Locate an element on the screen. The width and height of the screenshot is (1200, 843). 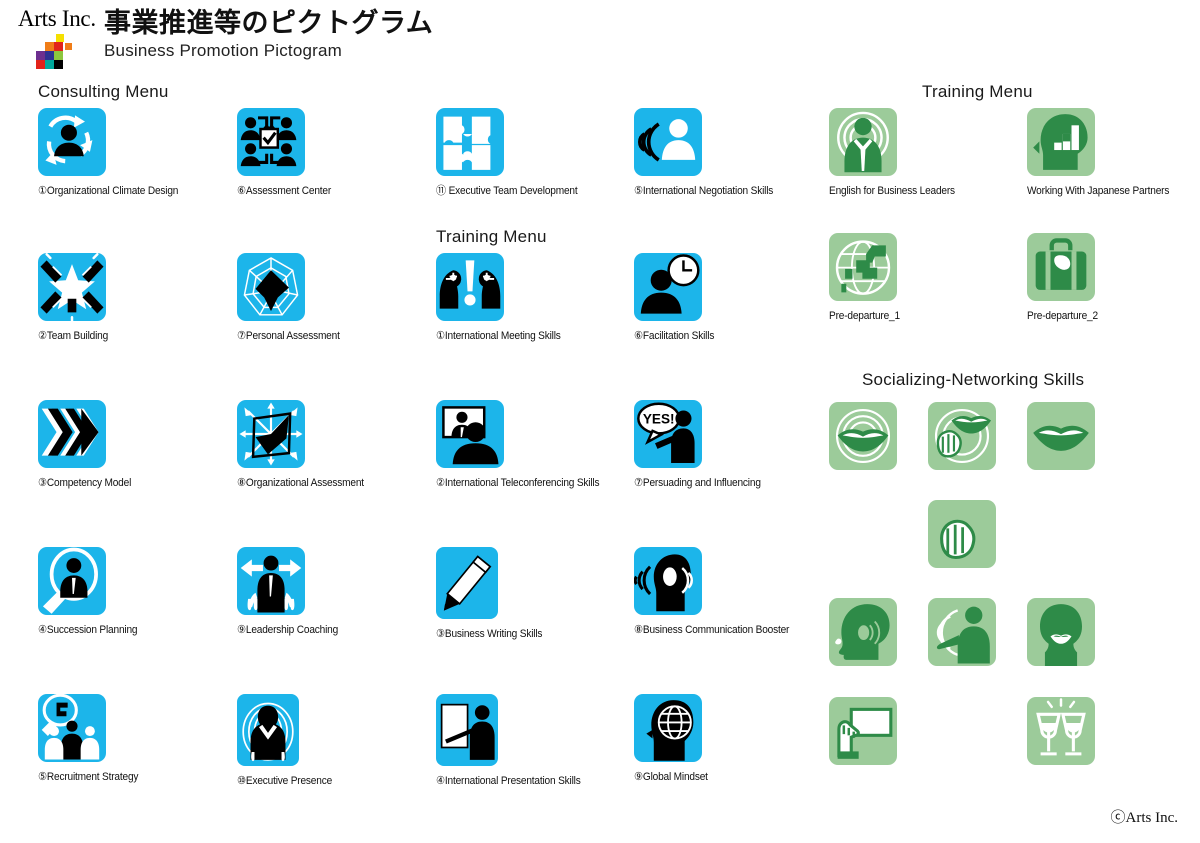
suit-person-radiating-tile is located at coordinates (863, 142).